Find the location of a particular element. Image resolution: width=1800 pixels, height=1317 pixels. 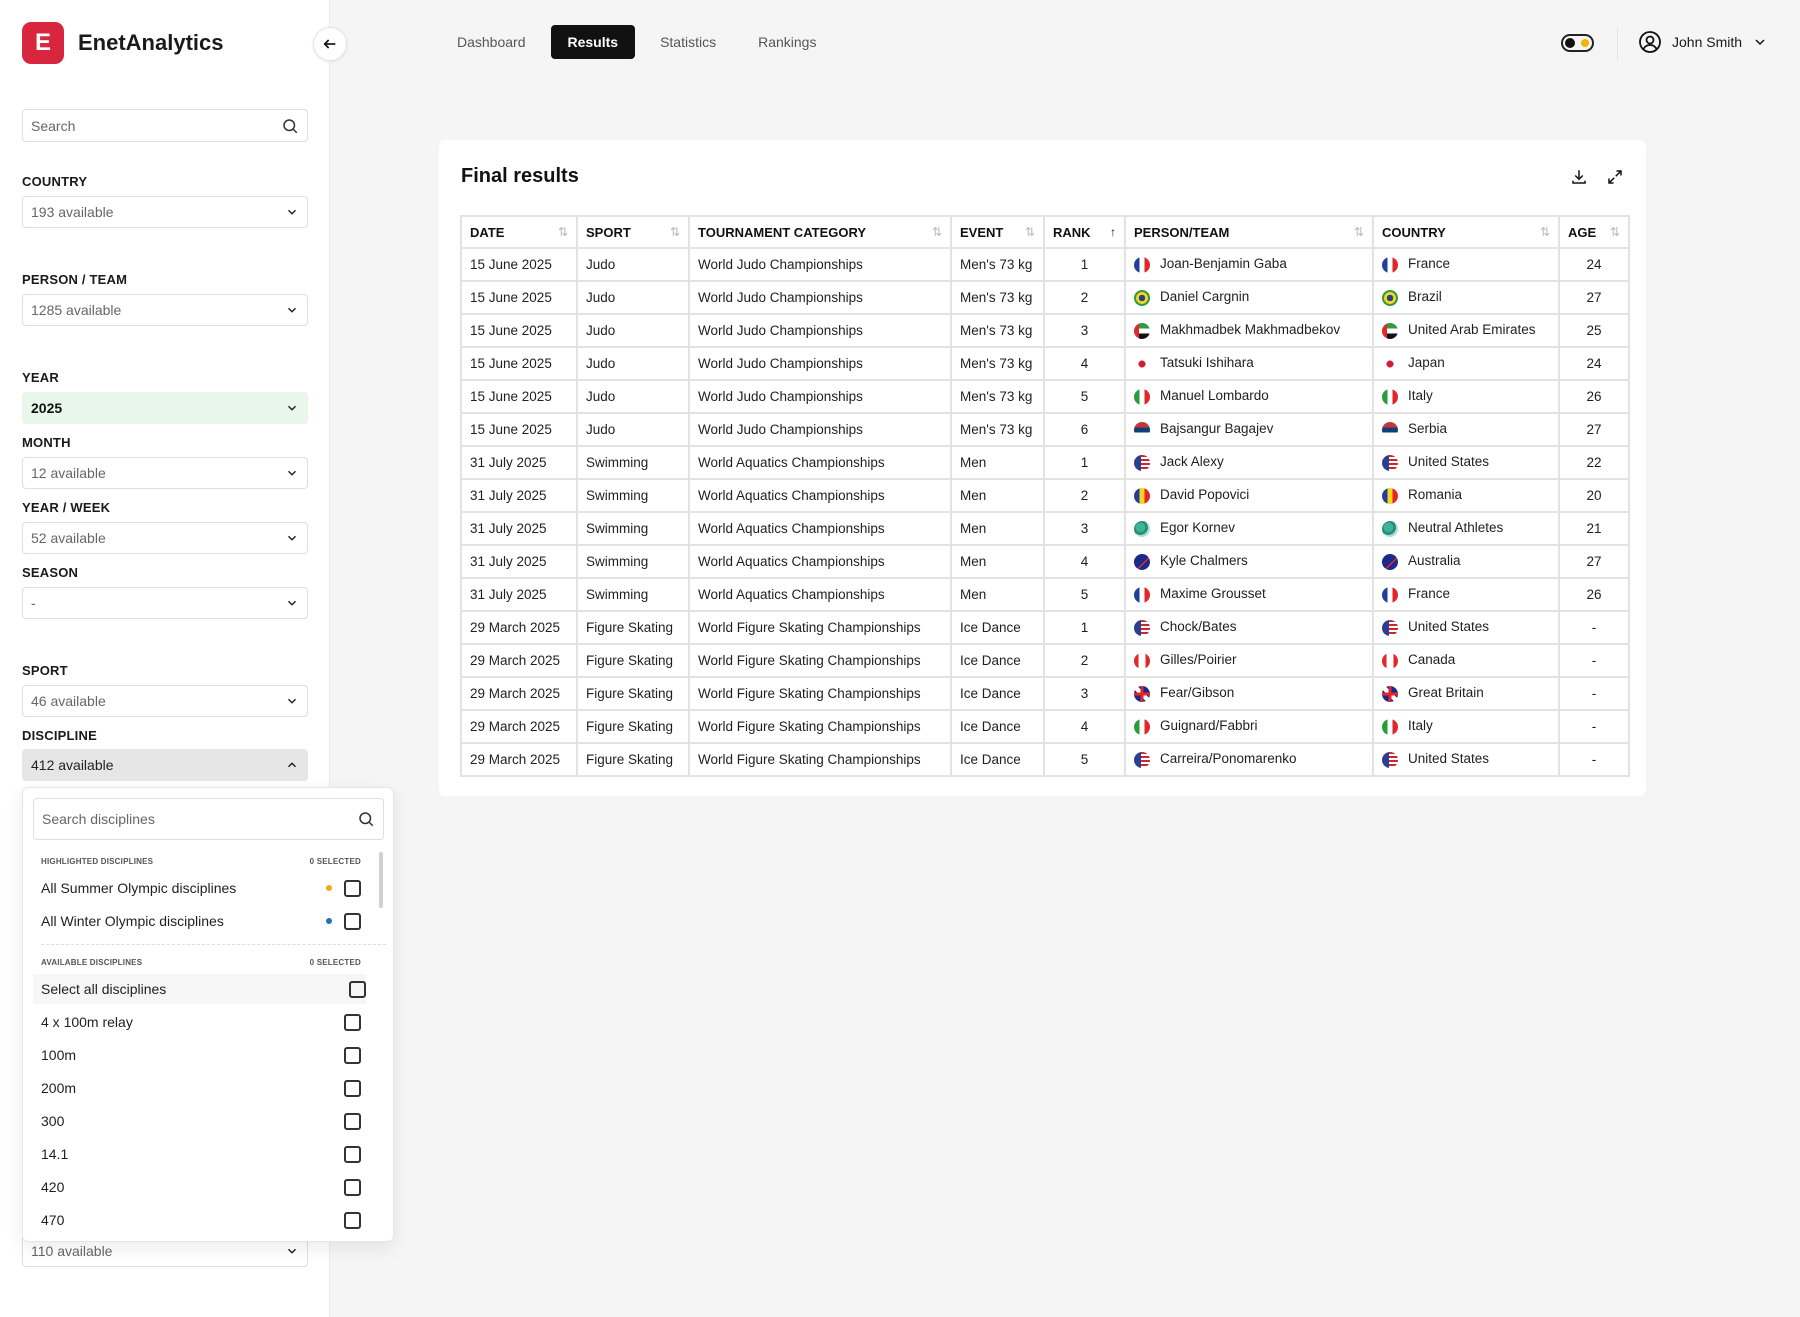

season-select: - is located at coordinates (165, 603).